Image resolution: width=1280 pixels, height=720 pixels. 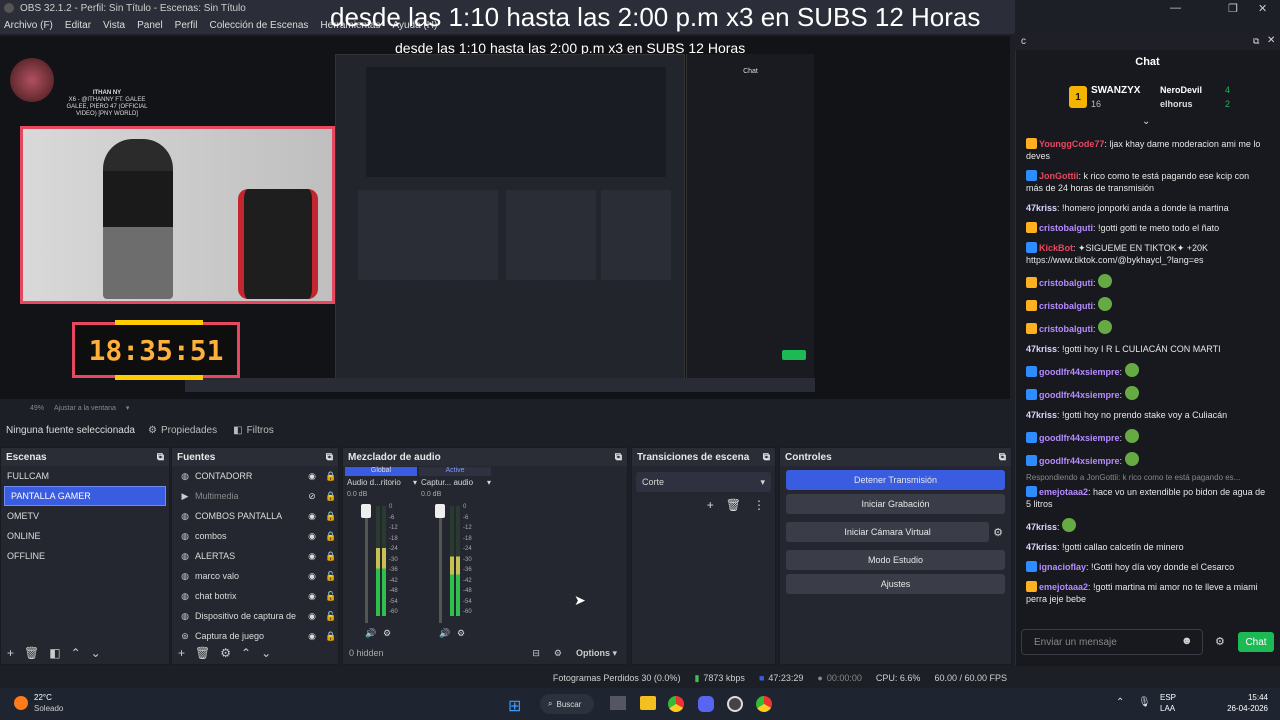 What do you see at coordinates (648, 703) in the screenshot?
I see `file-explorer-icon` at bounding box center [648, 703].